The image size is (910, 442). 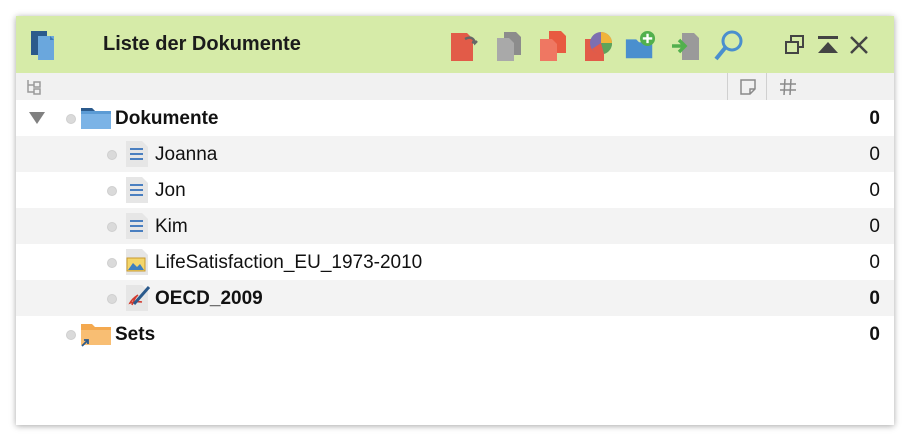 I want to click on titlebar: Liste der Dokumente, so click(x=455, y=44).